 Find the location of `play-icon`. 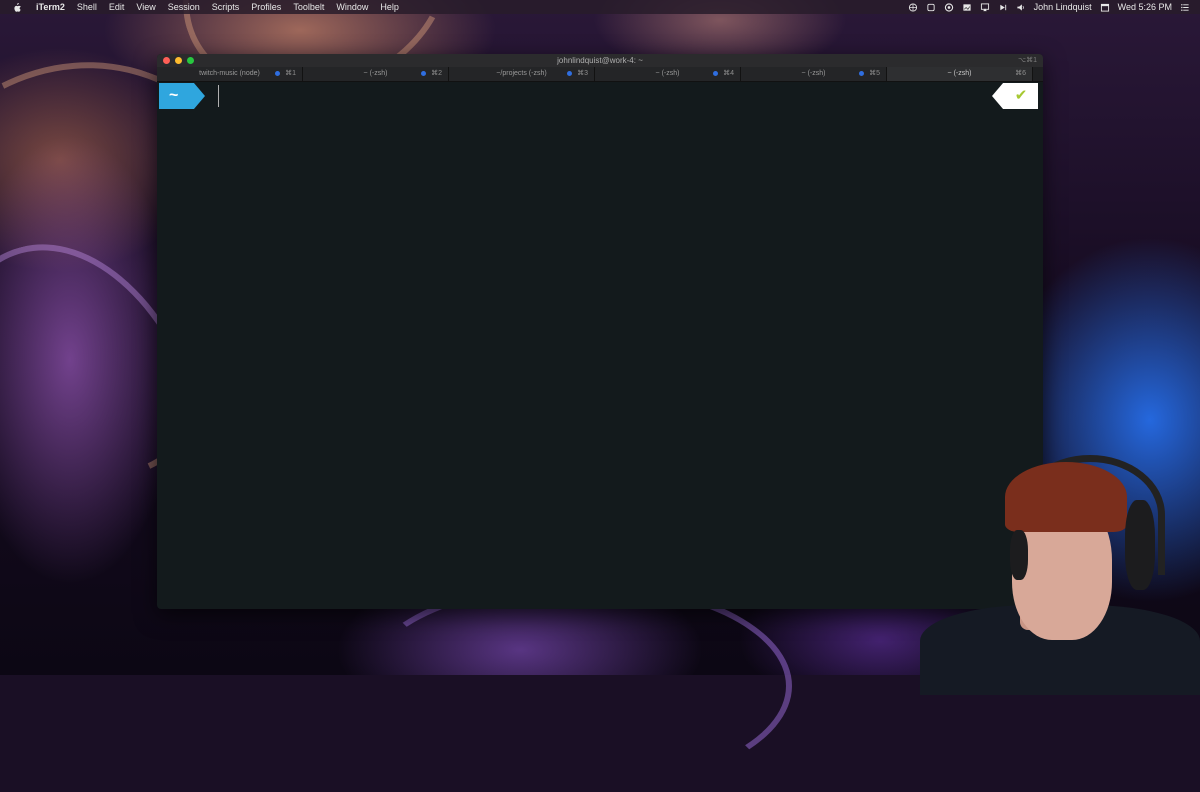

play-icon is located at coordinates (1003, 7).